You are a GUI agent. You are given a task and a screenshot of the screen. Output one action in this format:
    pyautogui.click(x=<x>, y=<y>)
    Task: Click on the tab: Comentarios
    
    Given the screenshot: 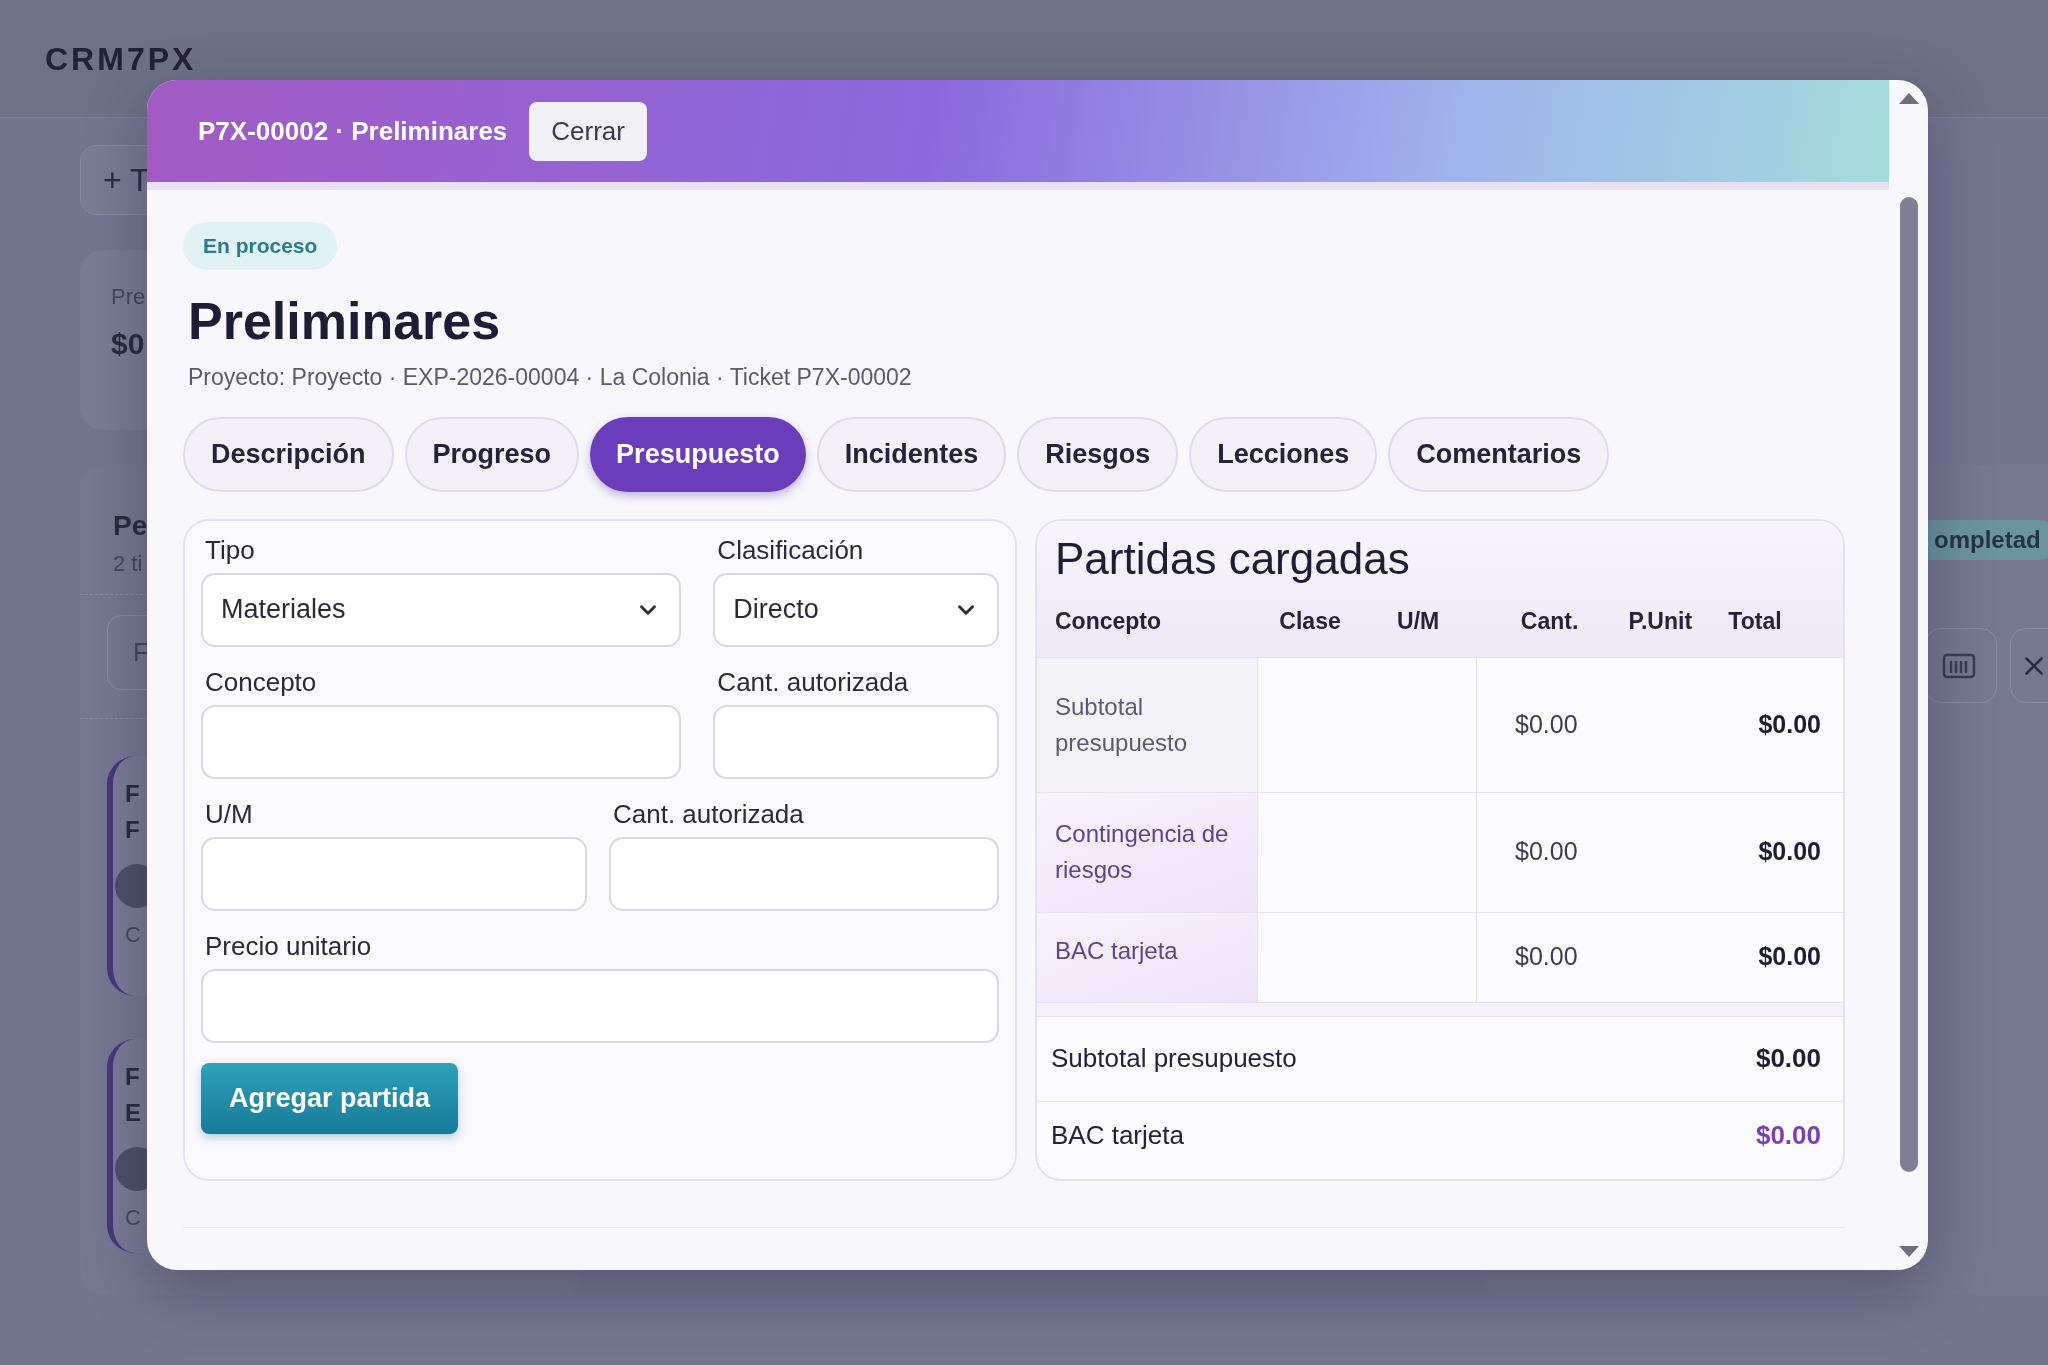 What is the action you would take?
    pyautogui.click(x=1499, y=454)
    